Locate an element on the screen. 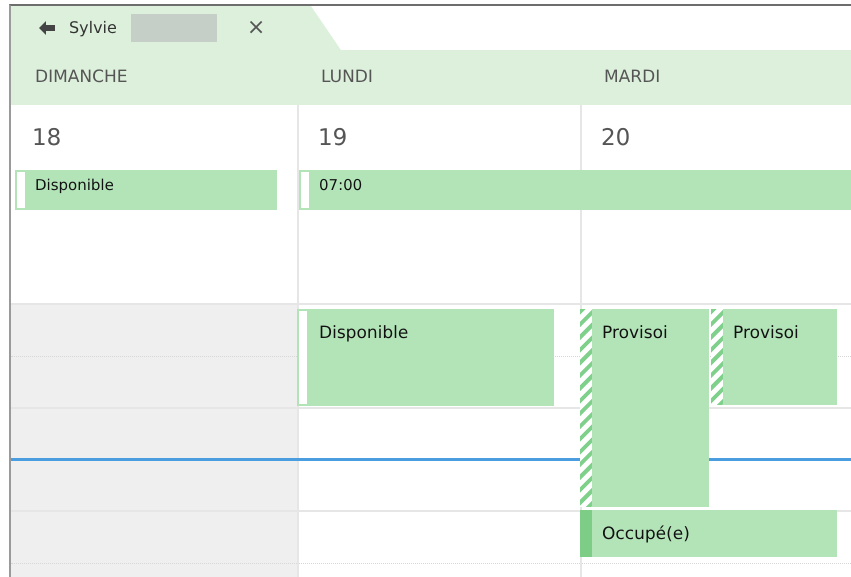 Image resolution: width=851 pixels, height=577 pixels. close-button: × is located at coordinates (256, 28).